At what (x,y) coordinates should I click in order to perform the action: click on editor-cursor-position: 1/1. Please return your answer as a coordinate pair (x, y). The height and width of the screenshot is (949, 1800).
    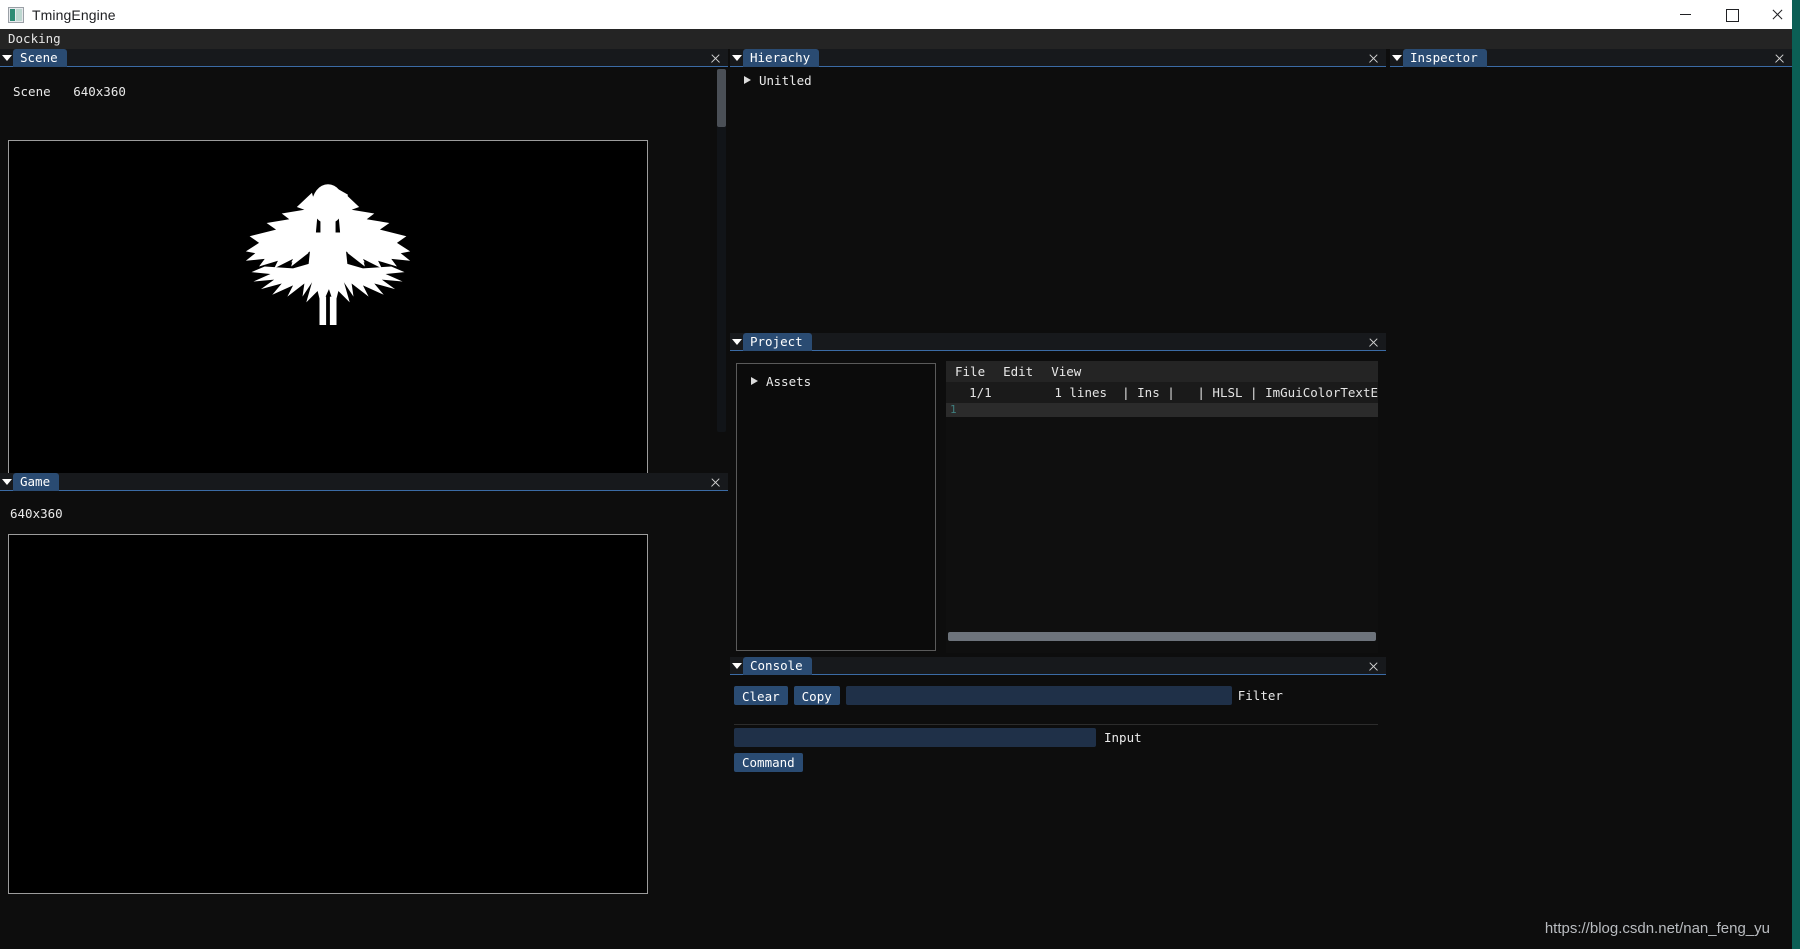
    Looking at the image, I should click on (980, 392).